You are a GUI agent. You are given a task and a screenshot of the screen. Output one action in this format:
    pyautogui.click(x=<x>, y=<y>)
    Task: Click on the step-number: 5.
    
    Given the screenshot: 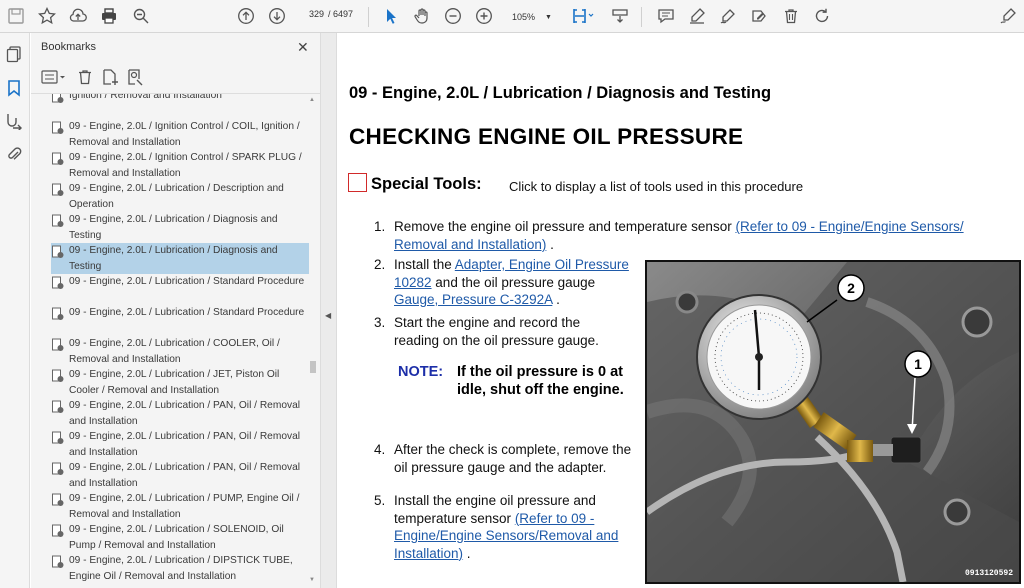 What is the action you would take?
    pyautogui.click(x=380, y=500)
    